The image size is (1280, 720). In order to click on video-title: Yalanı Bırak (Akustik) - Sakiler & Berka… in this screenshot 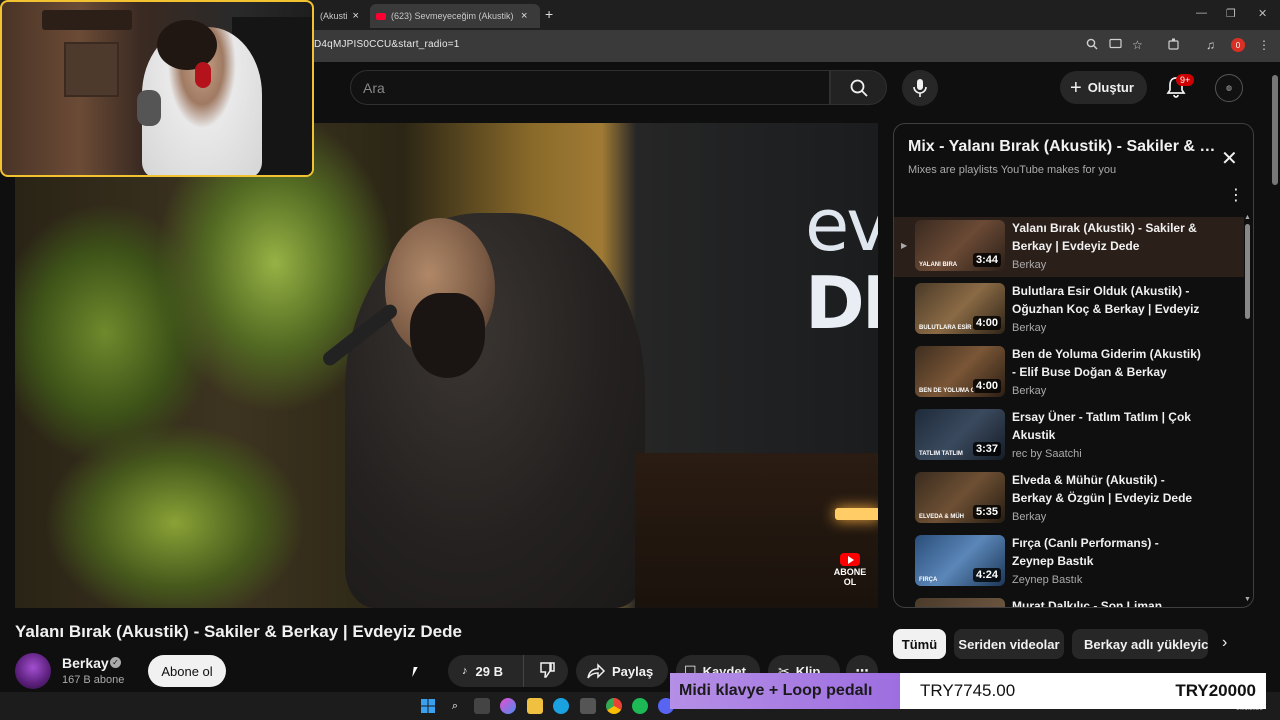, I will do `click(238, 631)`.